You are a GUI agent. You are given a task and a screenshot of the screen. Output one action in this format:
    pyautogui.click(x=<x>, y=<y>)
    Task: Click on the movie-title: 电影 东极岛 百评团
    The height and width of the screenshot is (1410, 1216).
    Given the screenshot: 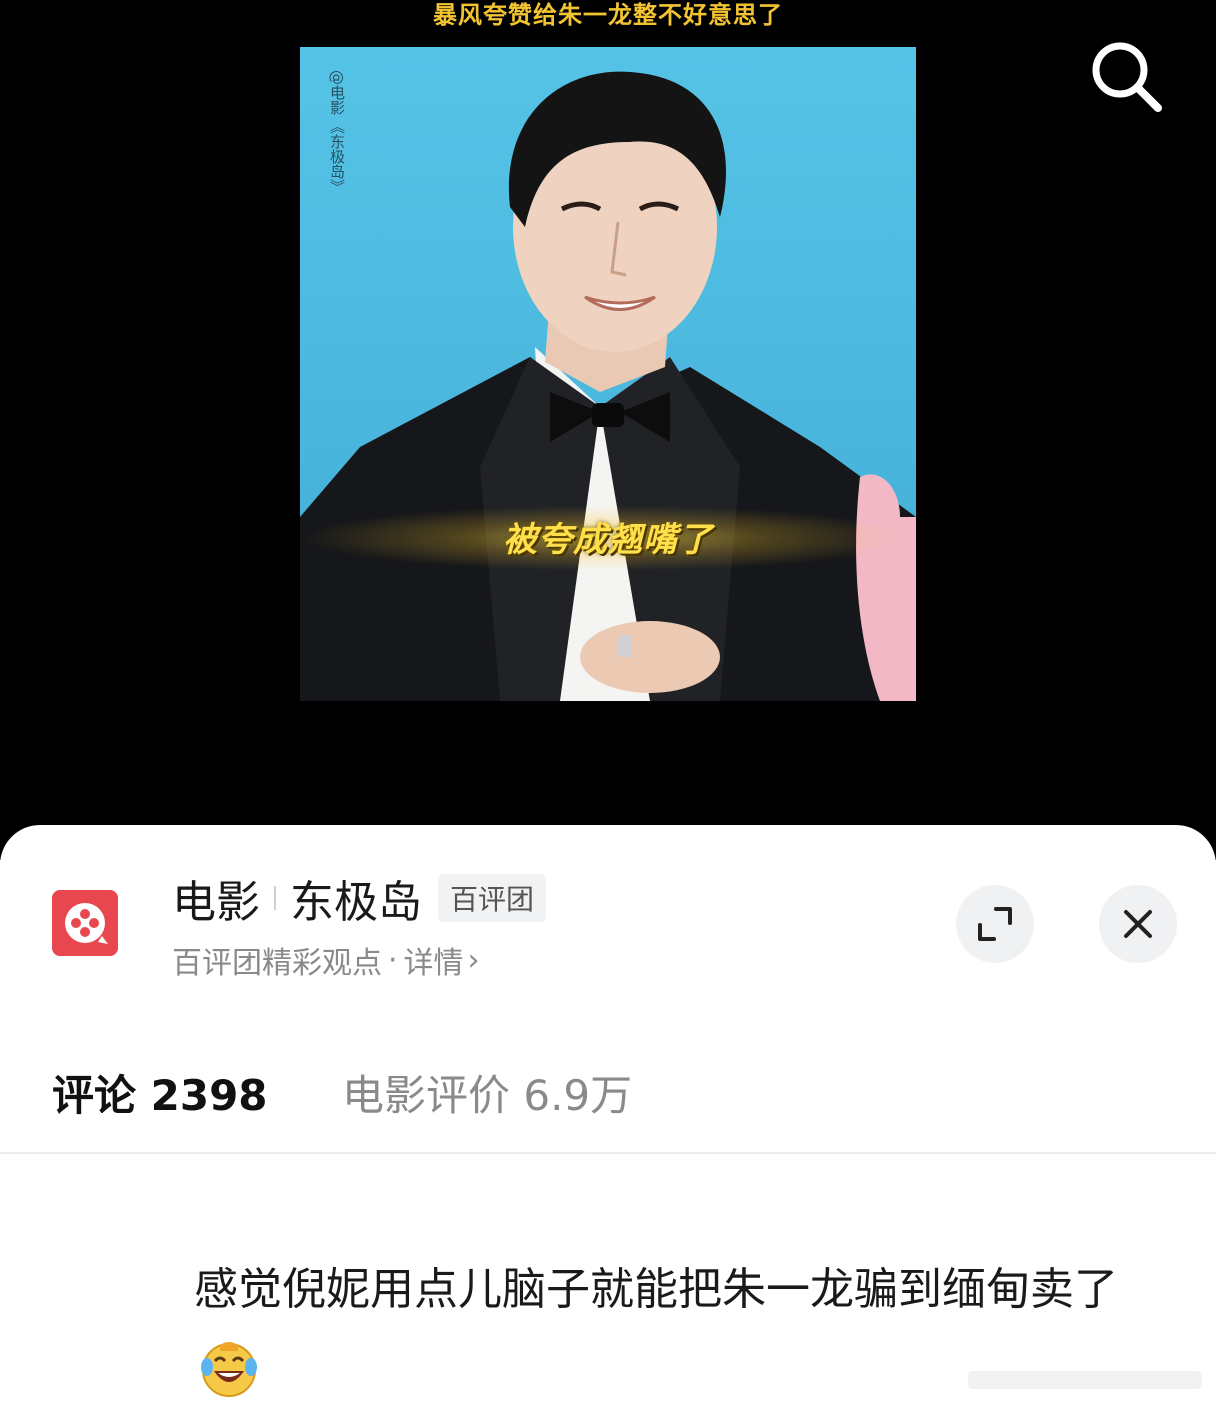 What is the action you would take?
    pyautogui.click(x=359, y=898)
    